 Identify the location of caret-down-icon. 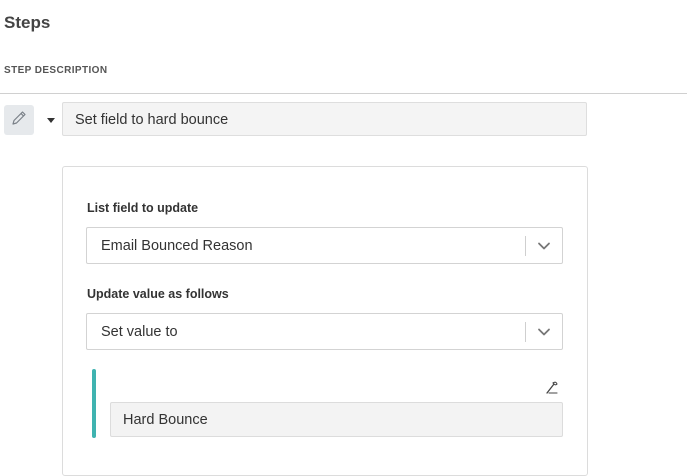
(51, 120).